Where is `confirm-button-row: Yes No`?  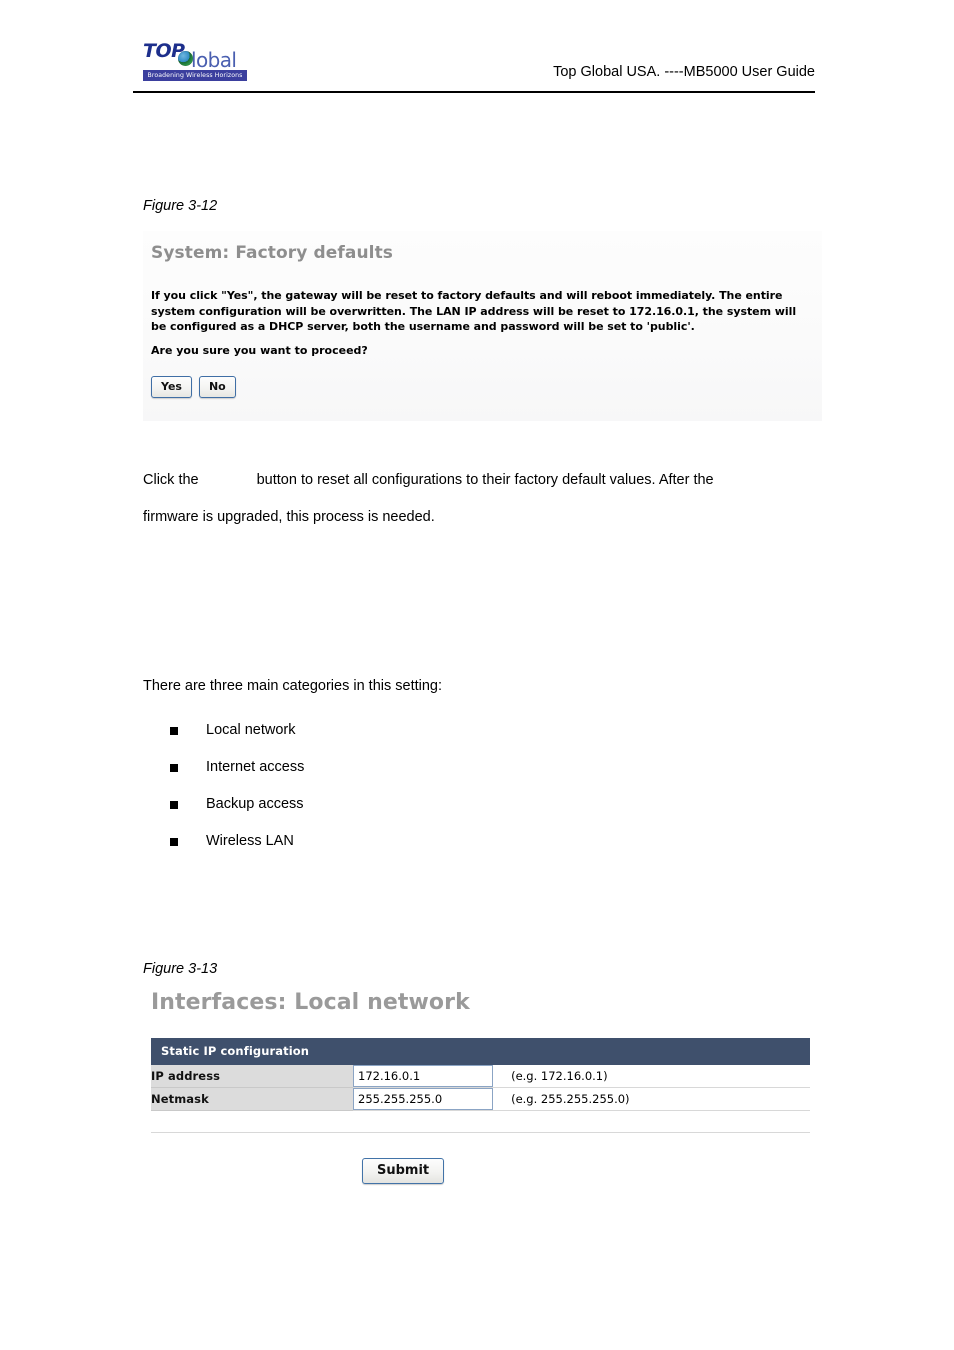
confirm-button-row: Yes No is located at coordinates (193, 387).